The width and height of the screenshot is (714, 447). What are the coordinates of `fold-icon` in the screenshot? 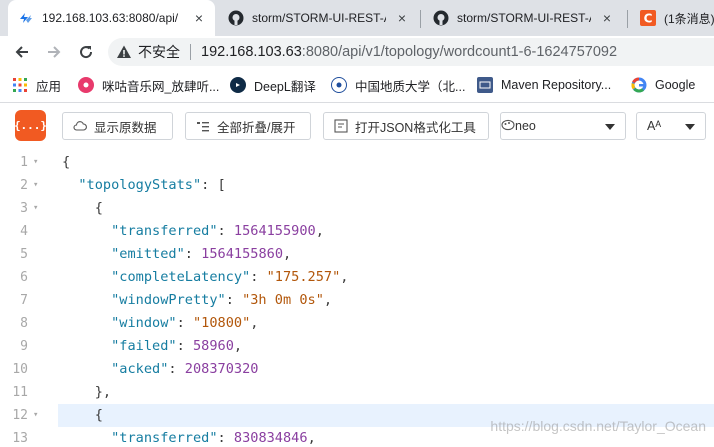 It's located at (203, 126).